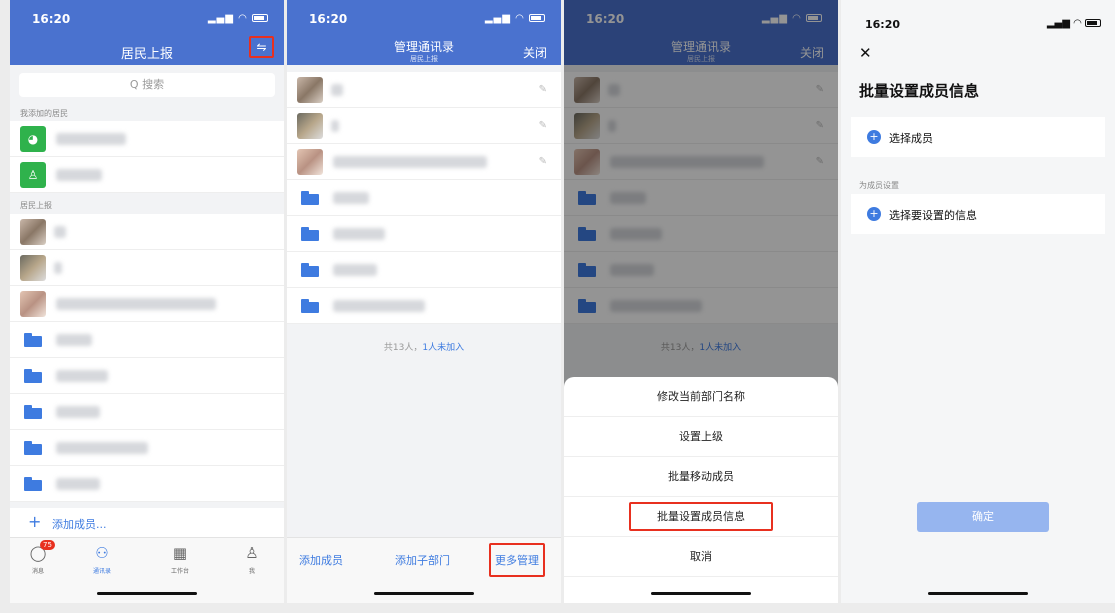  What do you see at coordinates (180, 553) in the screenshot?
I see `grid-icon: ▦` at bounding box center [180, 553].